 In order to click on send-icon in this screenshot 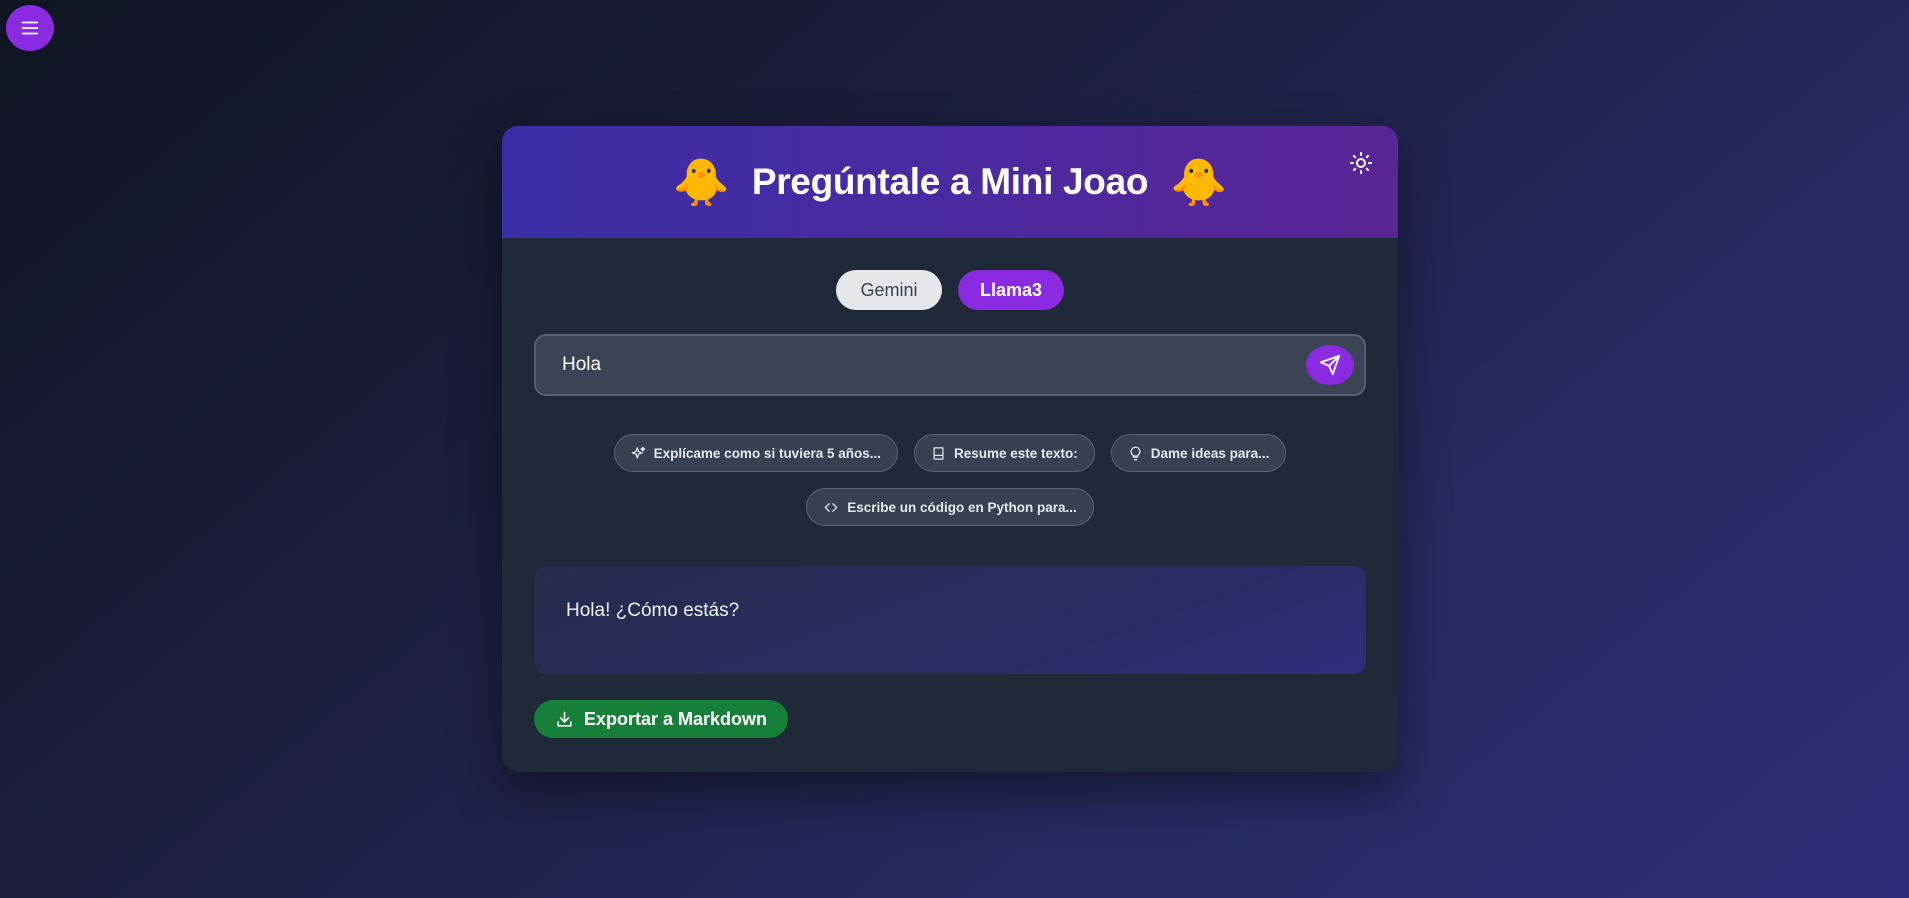, I will do `click(1330, 365)`.